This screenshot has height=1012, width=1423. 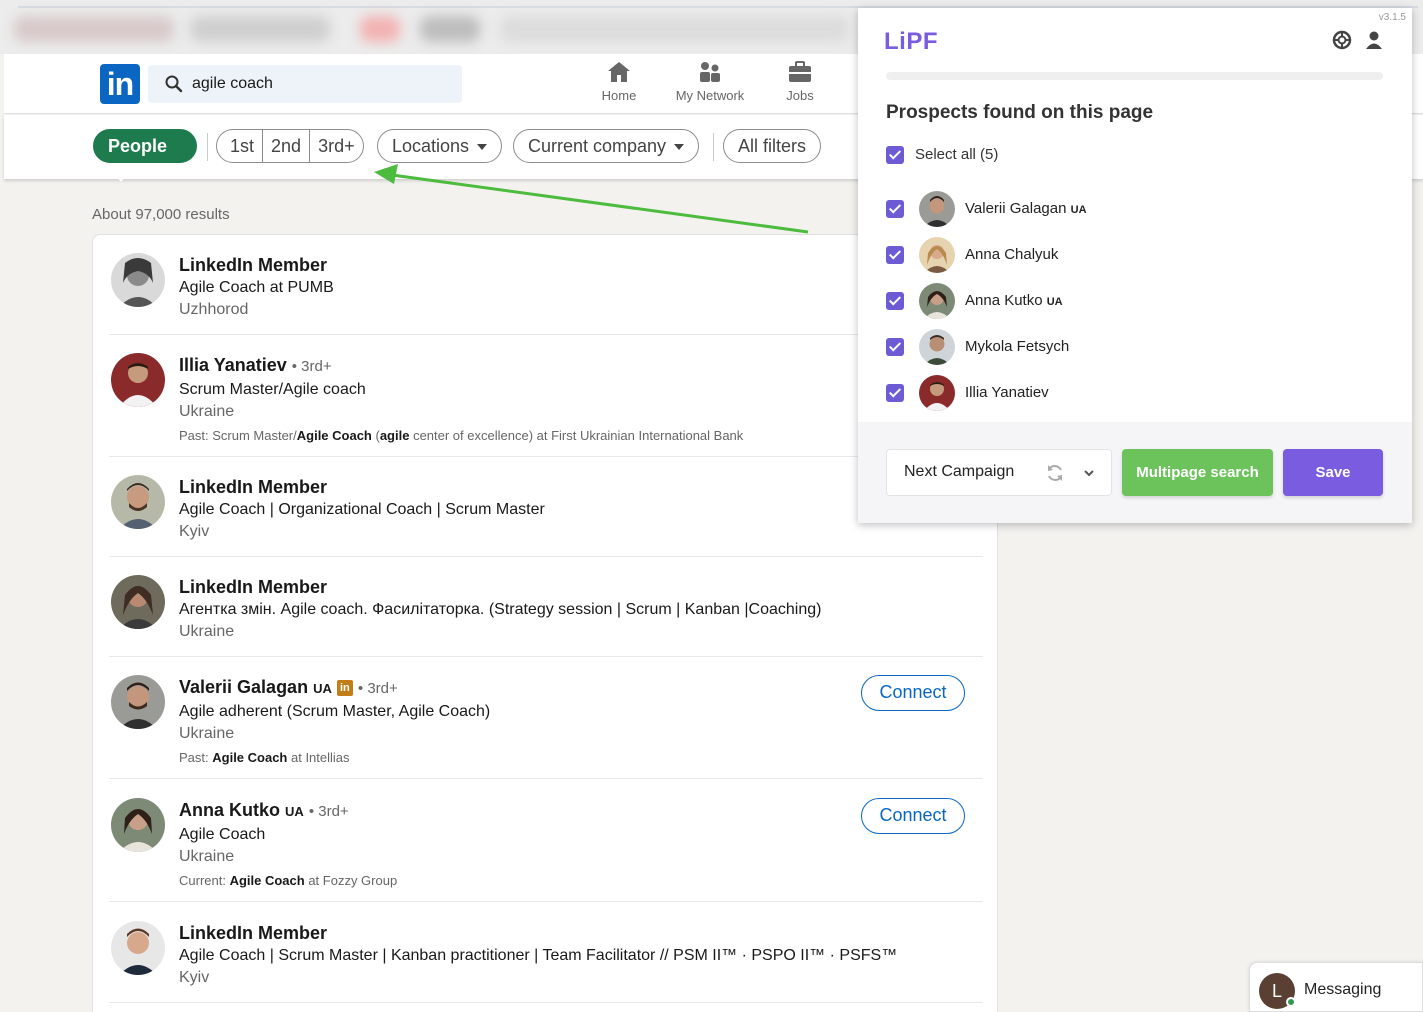 What do you see at coordinates (956, 154) in the screenshot?
I see `select-all-label: Select all (5)` at bounding box center [956, 154].